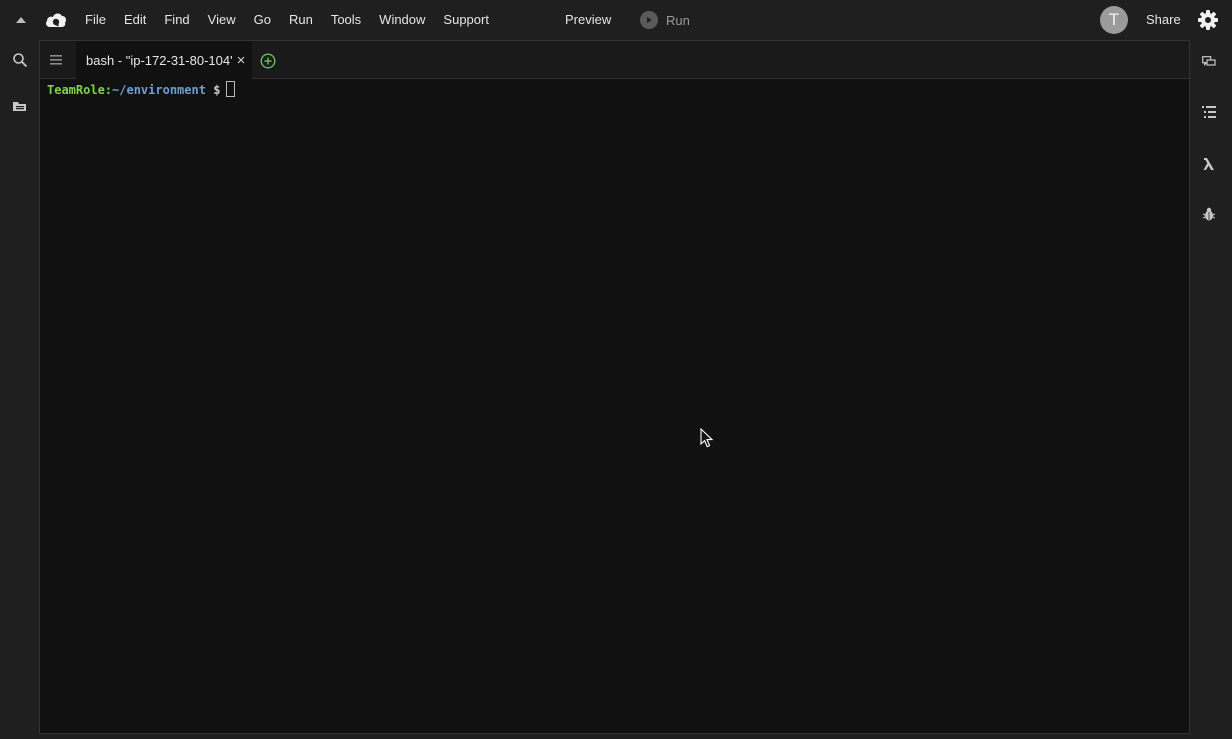  Describe the element at coordinates (1211, 389) in the screenshot. I see `right-sidebar` at that location.